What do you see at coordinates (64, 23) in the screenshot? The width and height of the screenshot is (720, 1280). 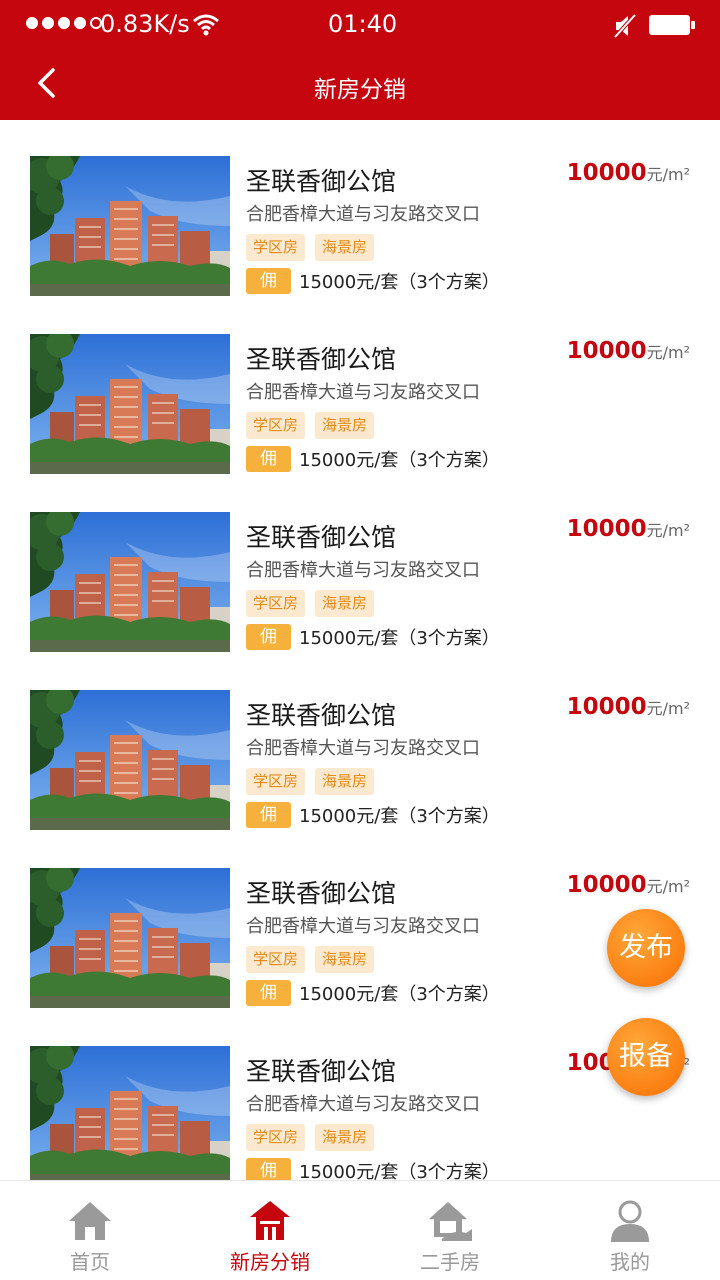 I see `signal-strength-icon` at bounding box center [64, 23].